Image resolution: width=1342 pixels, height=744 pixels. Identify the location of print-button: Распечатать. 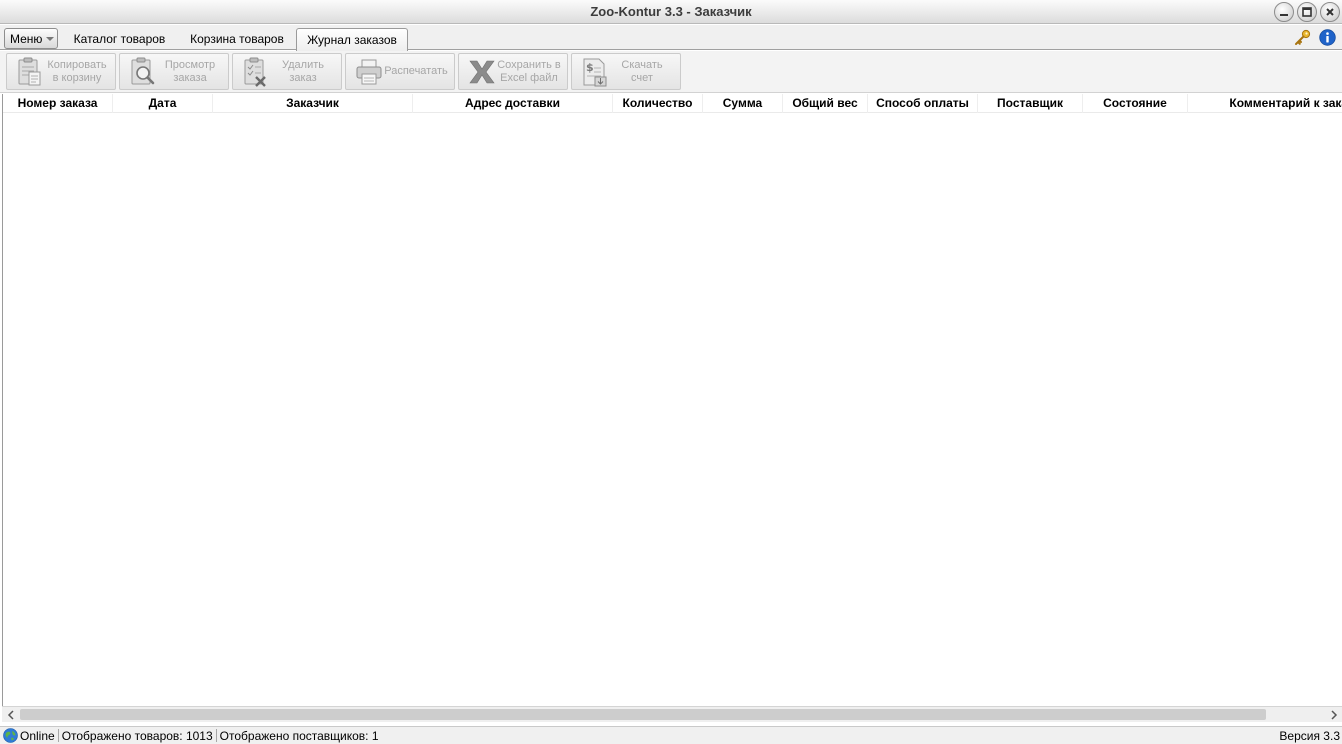
(400, 71).